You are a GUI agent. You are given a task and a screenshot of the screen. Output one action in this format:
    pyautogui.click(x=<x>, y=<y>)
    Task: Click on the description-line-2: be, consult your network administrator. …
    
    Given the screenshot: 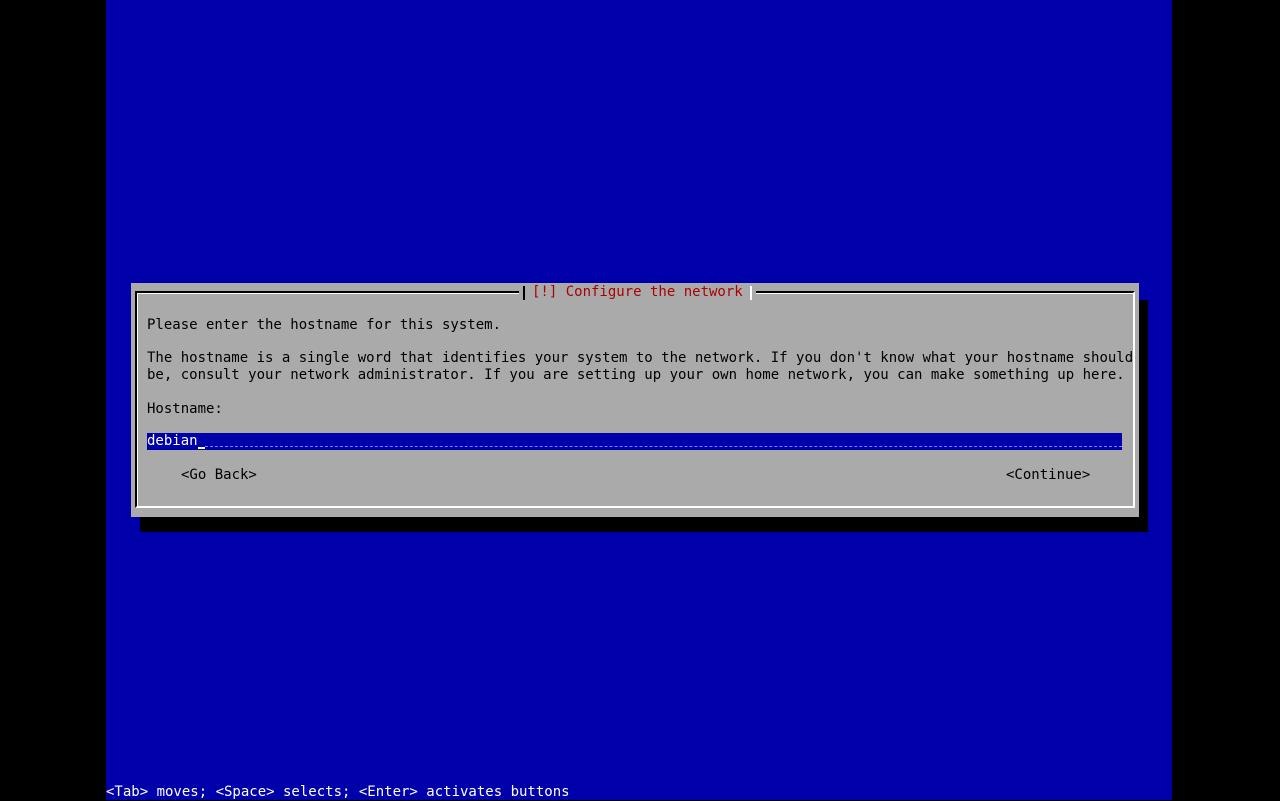 What is the action you would take?
    pyautogui.click(x=636, y=375)
    